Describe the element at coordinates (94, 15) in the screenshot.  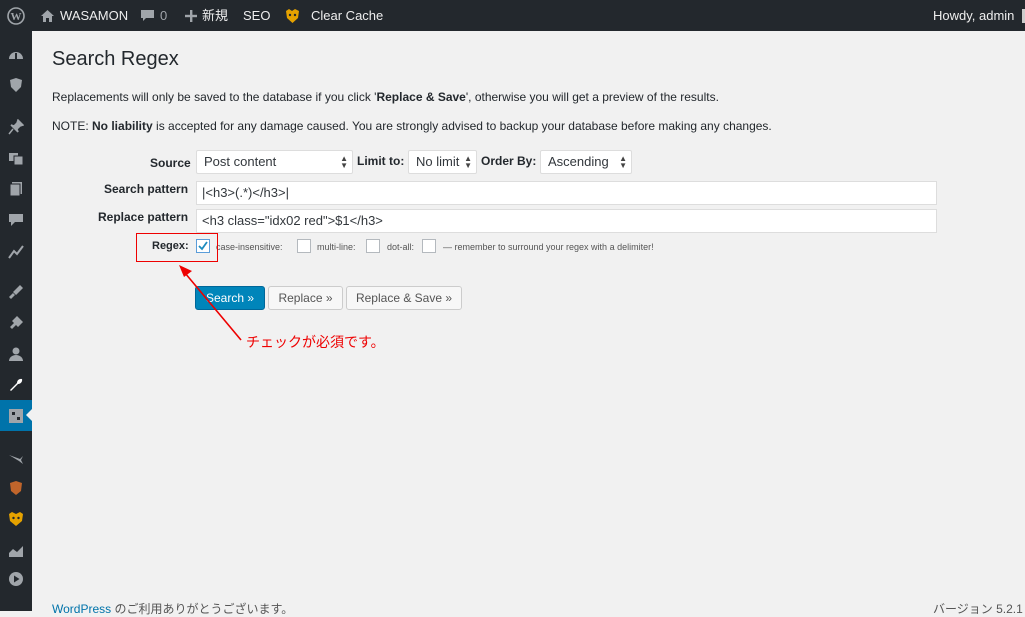
I see `site-name: WASAMON` at that location.